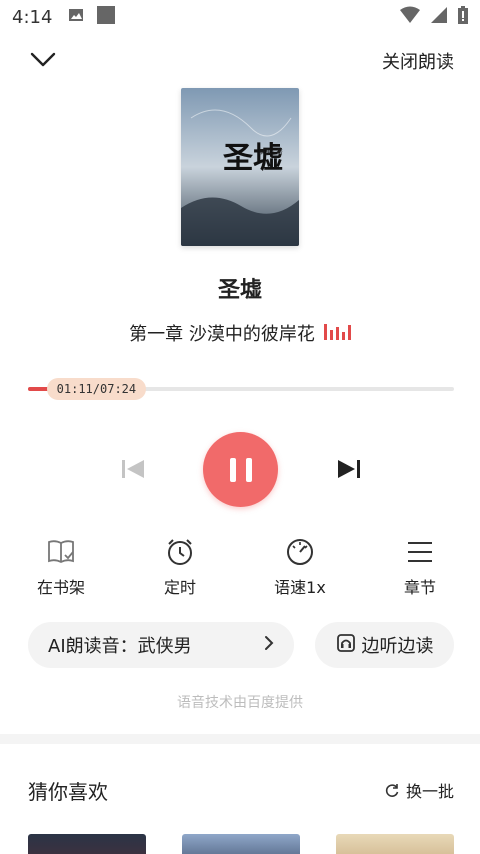 This screenshot has width=480, height=854. Describe the element at coordinates (253, 158) in the screenshot. I see `cover-title-text: 圣墟` at that location.